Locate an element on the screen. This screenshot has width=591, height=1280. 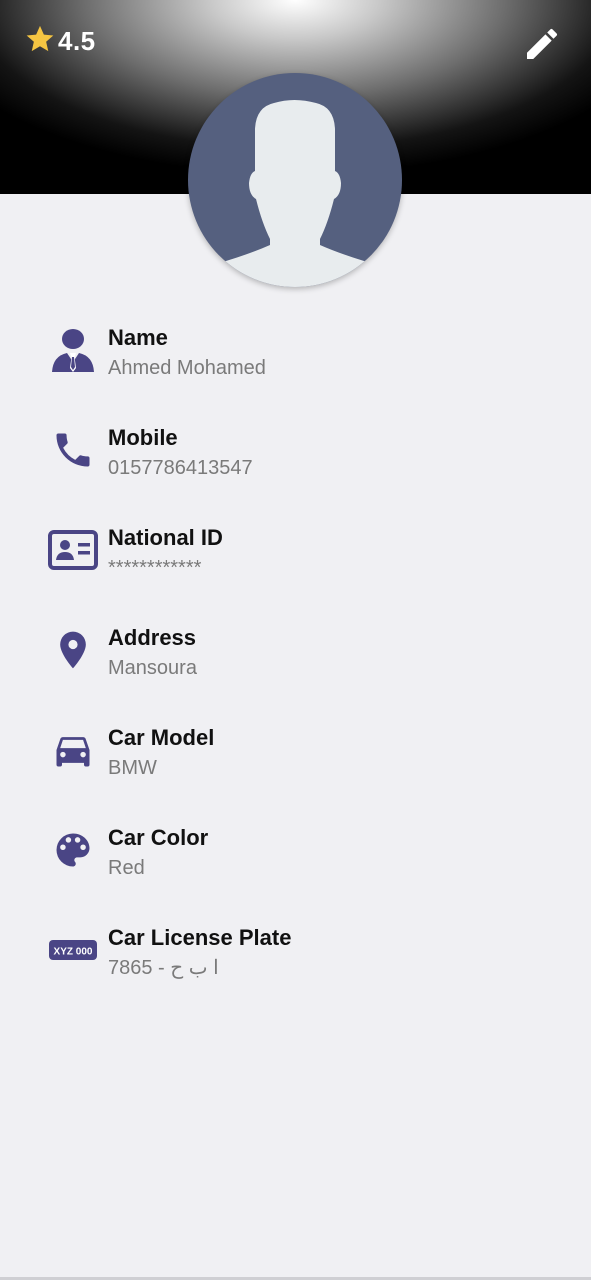
field-car-license-plate: XYZ 000 Car License Plate ا ب ح - 7865 is located at coordinates (295, 963).